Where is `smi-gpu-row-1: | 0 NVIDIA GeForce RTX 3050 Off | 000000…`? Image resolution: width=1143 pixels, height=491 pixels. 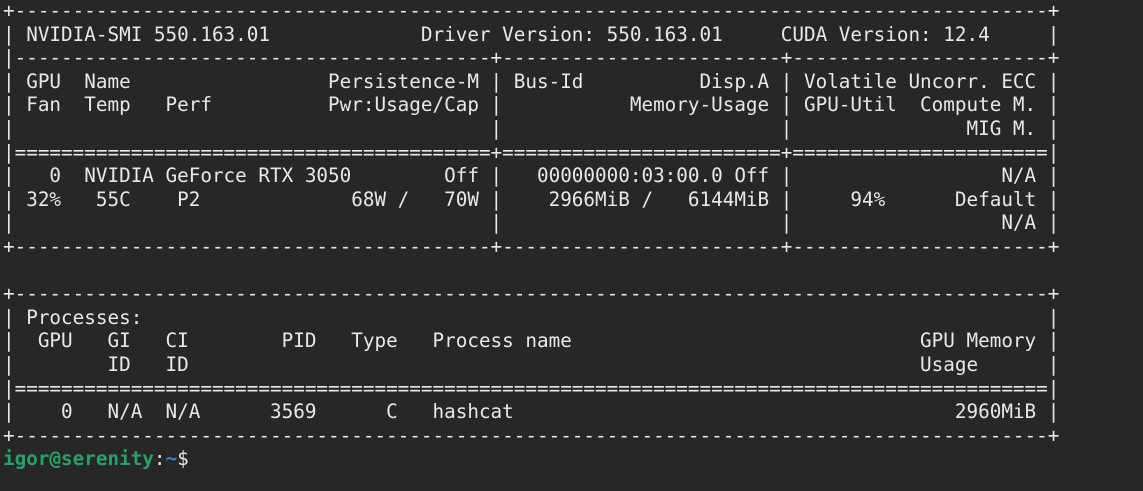 smi-gpu-row-1: | 0 NVIDIA GeForce RTX 3050 Off | 000000… is located at coordinates (531, 176).